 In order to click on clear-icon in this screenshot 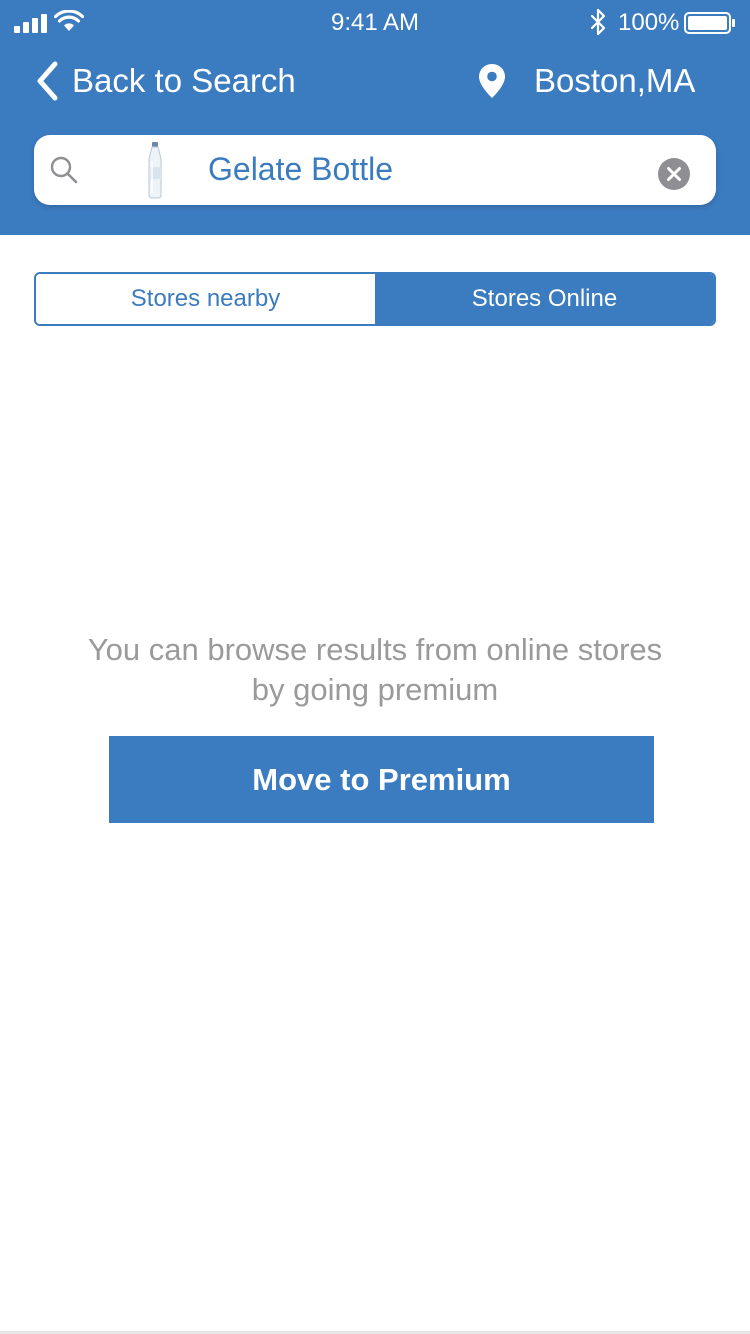, I will do `click(674, 174)`.